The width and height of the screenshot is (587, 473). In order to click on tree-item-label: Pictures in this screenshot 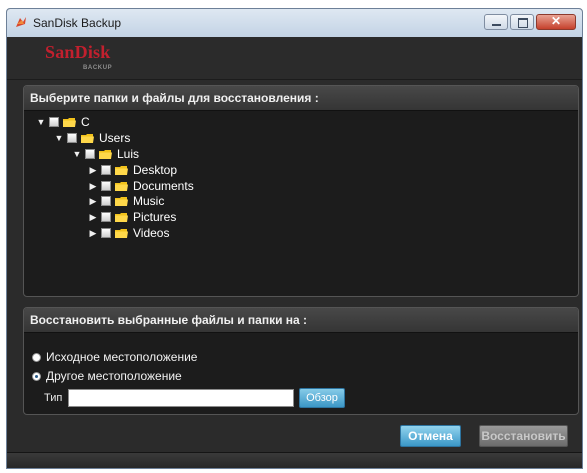, I will do `click(155, 217)`.